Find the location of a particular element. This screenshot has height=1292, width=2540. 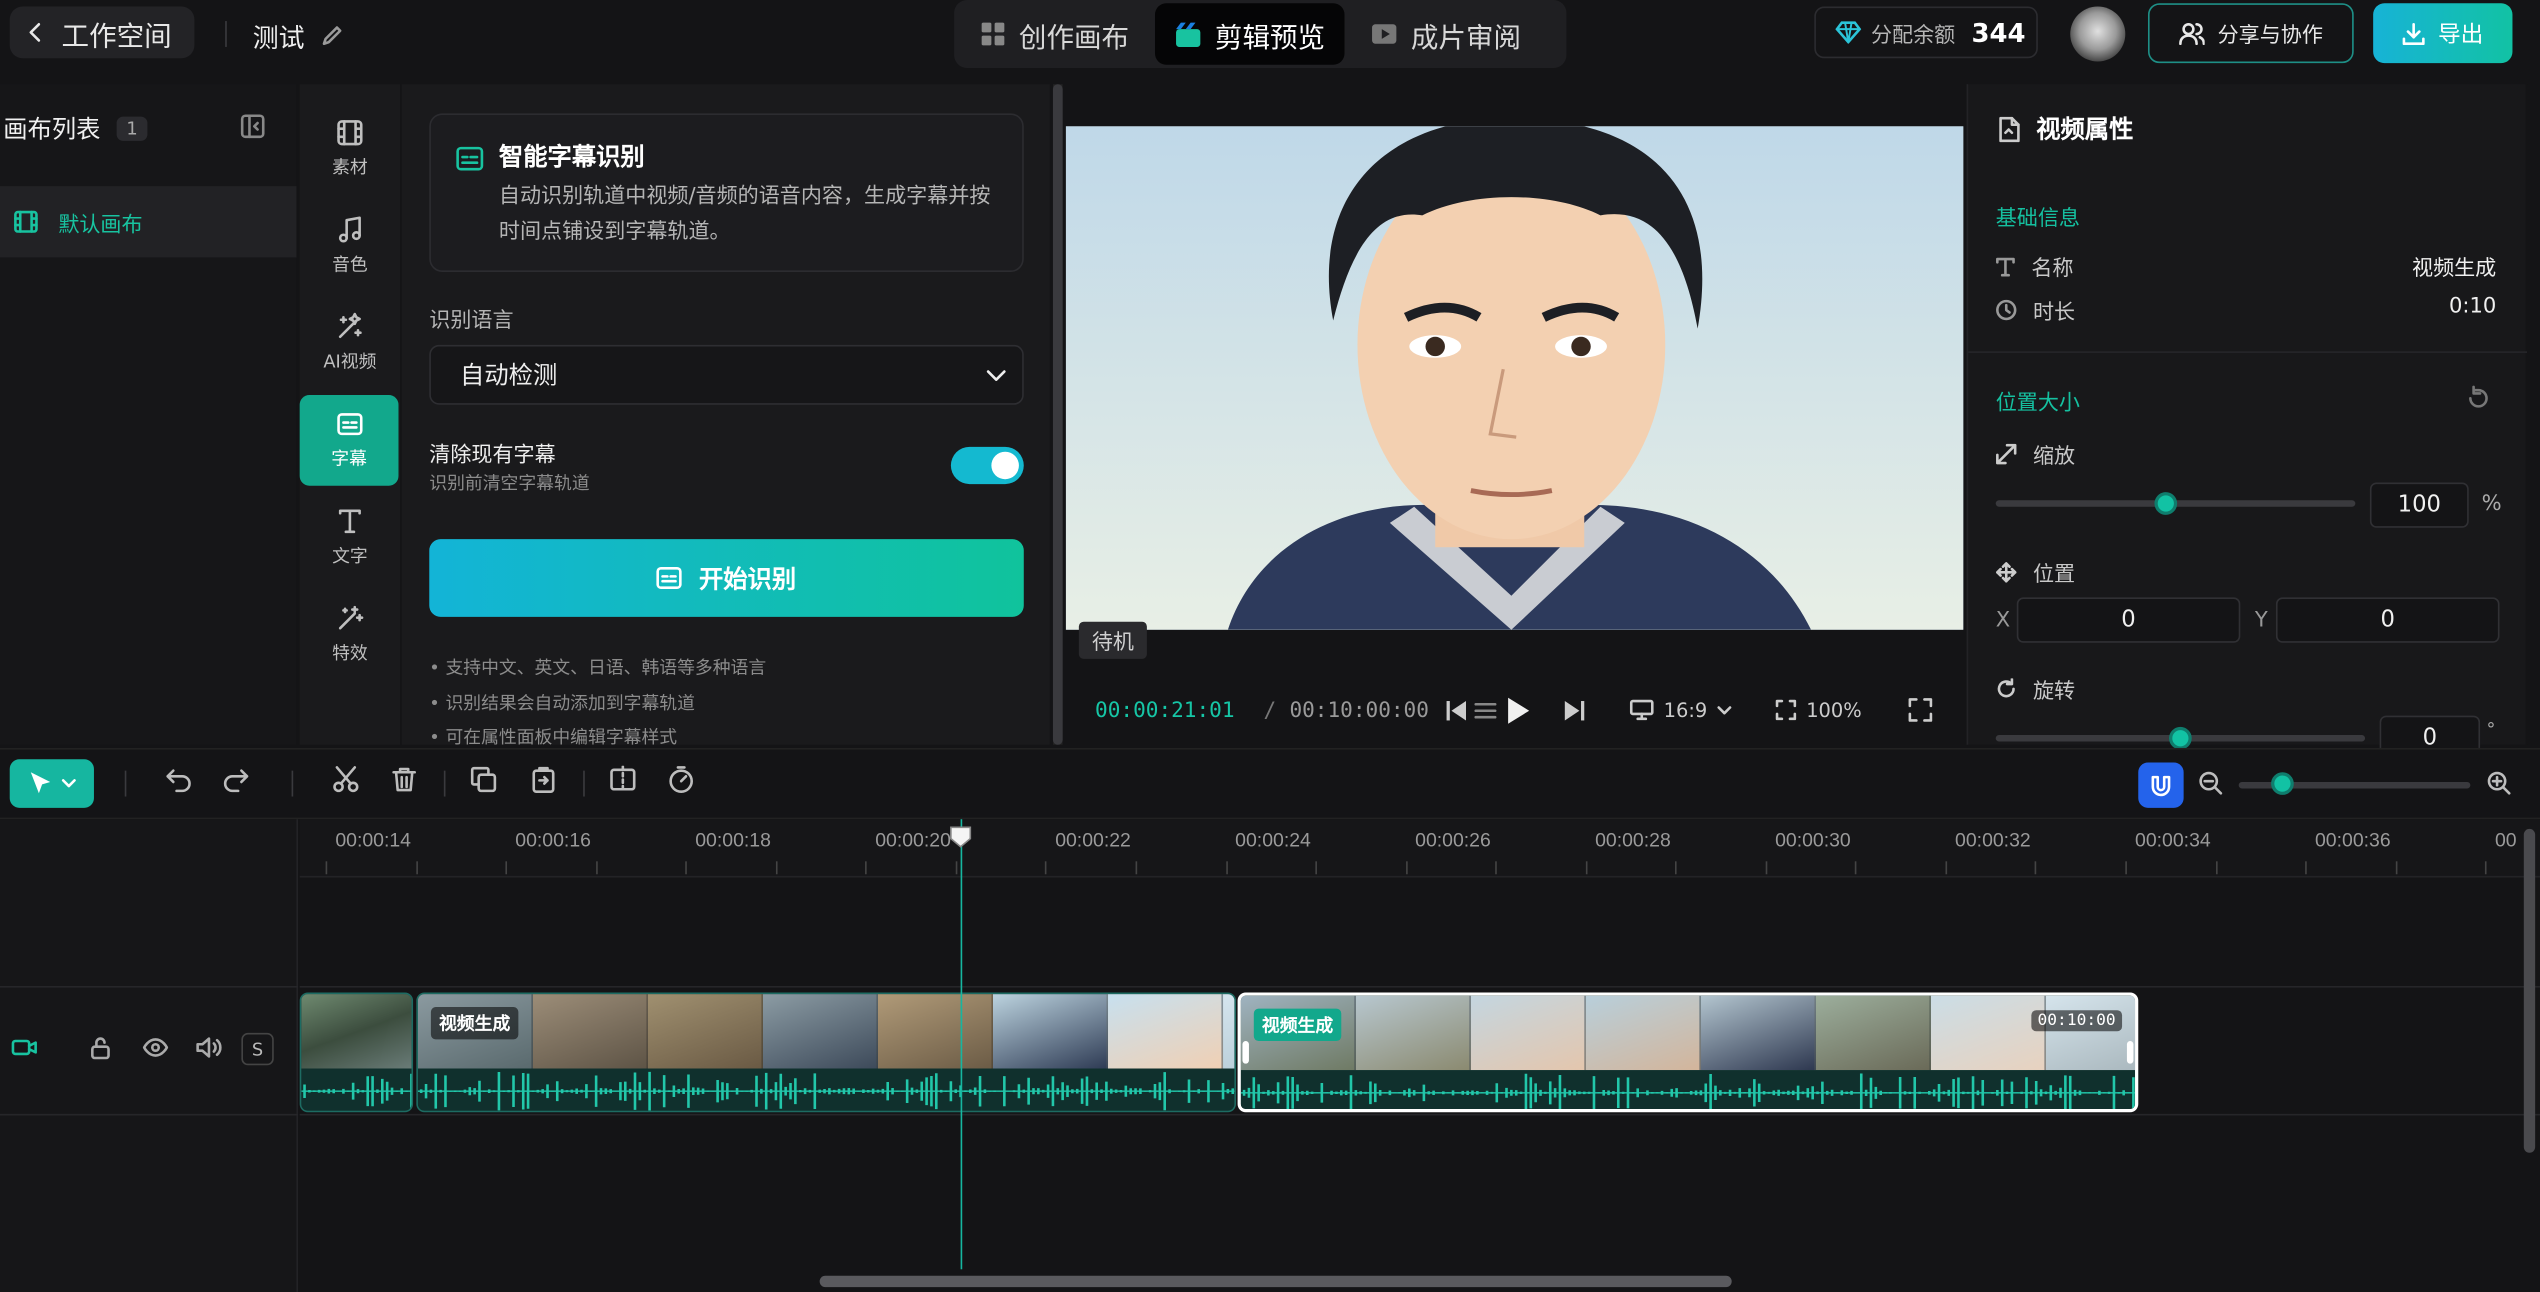

list-icon is located at coordinates (1485, 710).